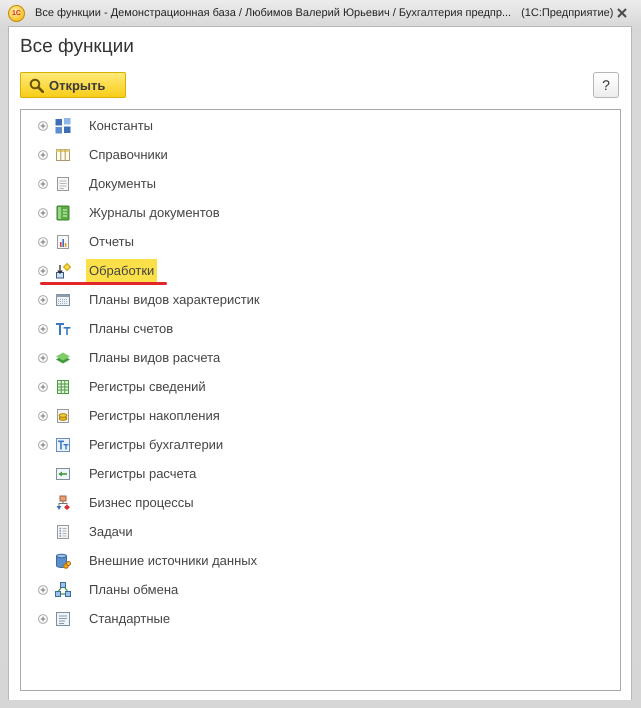 The width and height of the screenshot is (641, 708). What do you see at coordinates (155, 357) in the screenshot?
I see `tree-item: Планы видов расчета` at bounding box center [155, 357].